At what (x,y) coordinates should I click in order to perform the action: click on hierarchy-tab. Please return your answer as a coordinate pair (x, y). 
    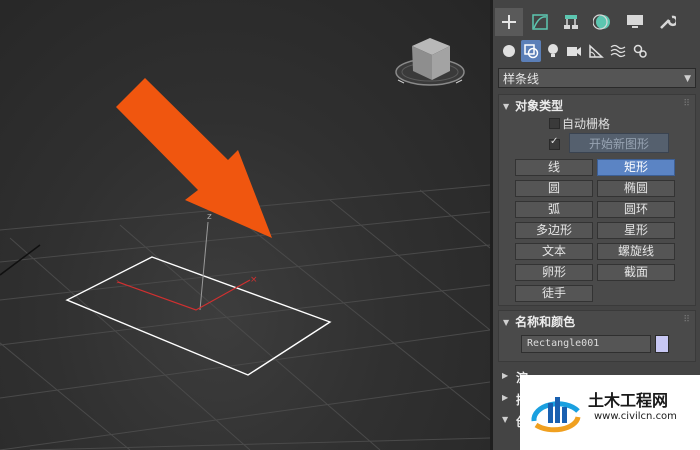
    Looking at the image, I should click on (571, 22).